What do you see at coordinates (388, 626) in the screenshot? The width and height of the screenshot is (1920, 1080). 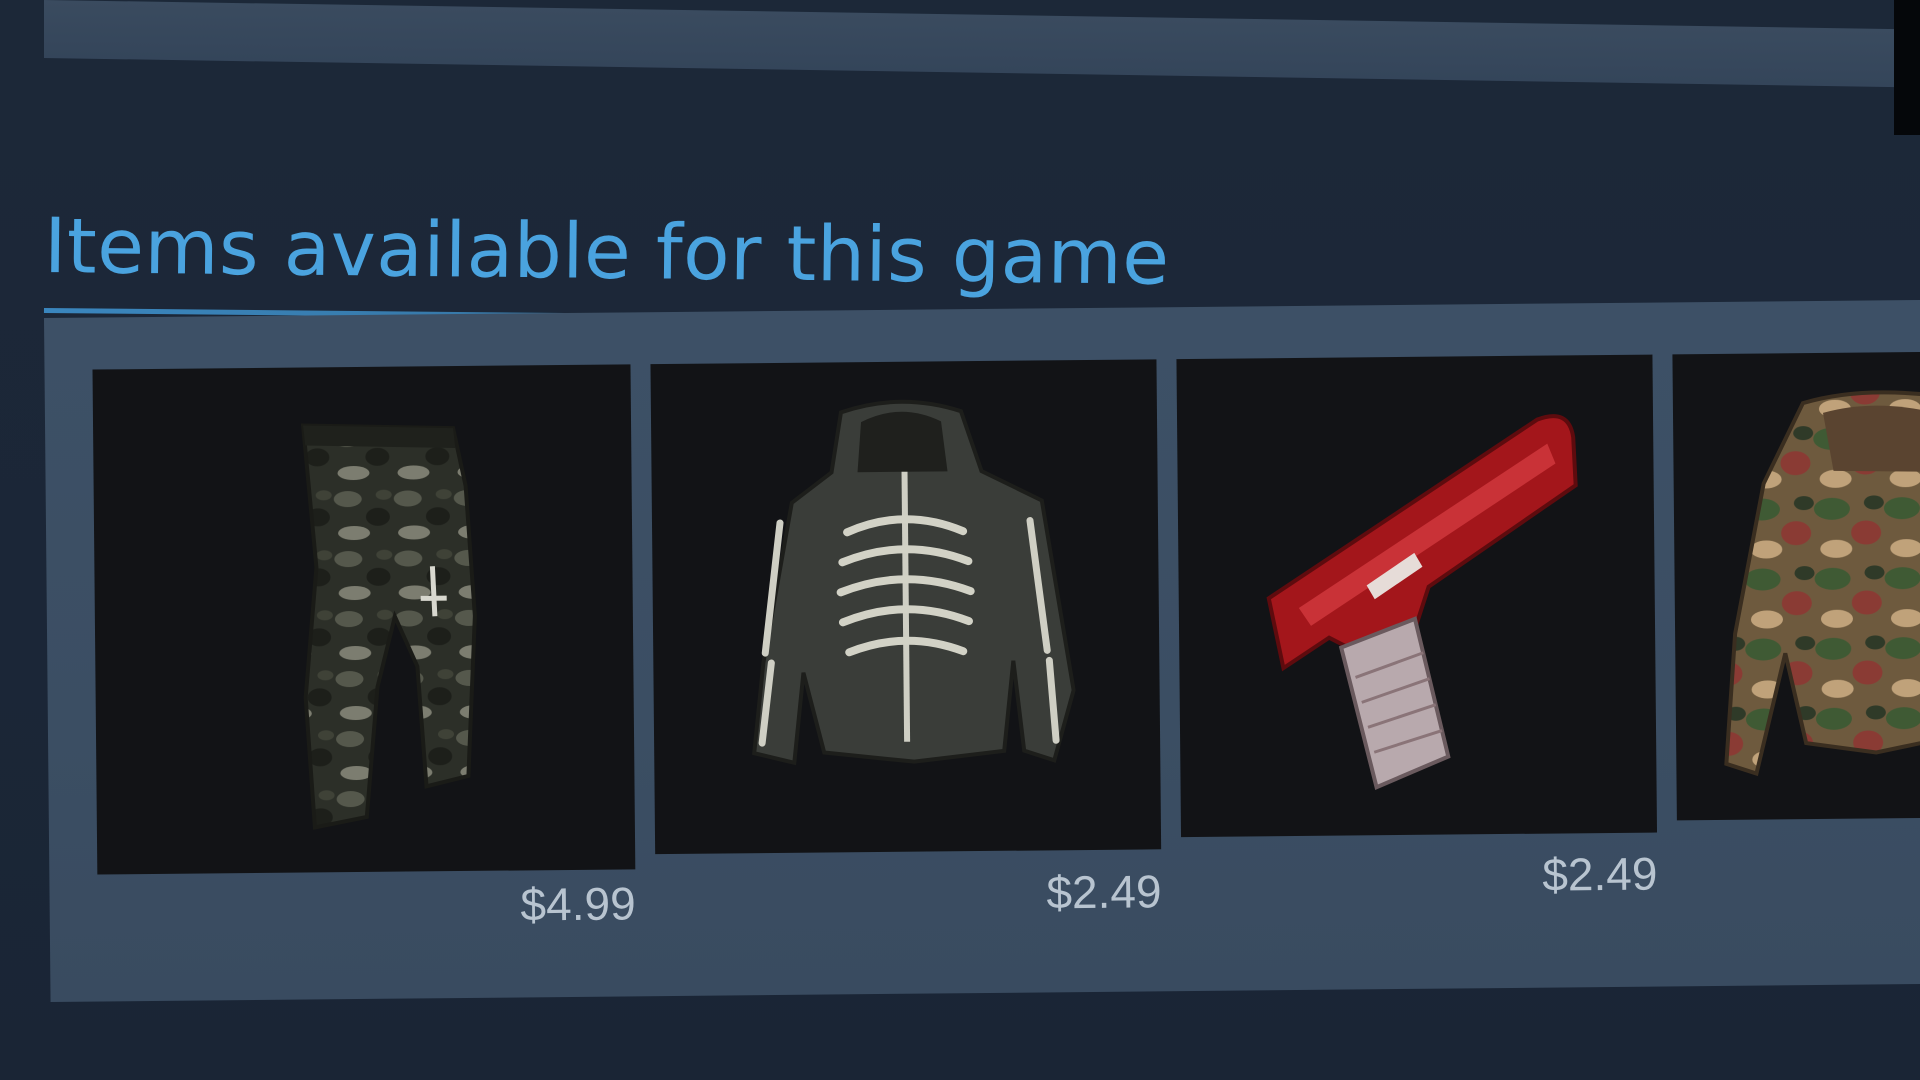 I see `camo-pants-icon` at bounding box center [388, 626].